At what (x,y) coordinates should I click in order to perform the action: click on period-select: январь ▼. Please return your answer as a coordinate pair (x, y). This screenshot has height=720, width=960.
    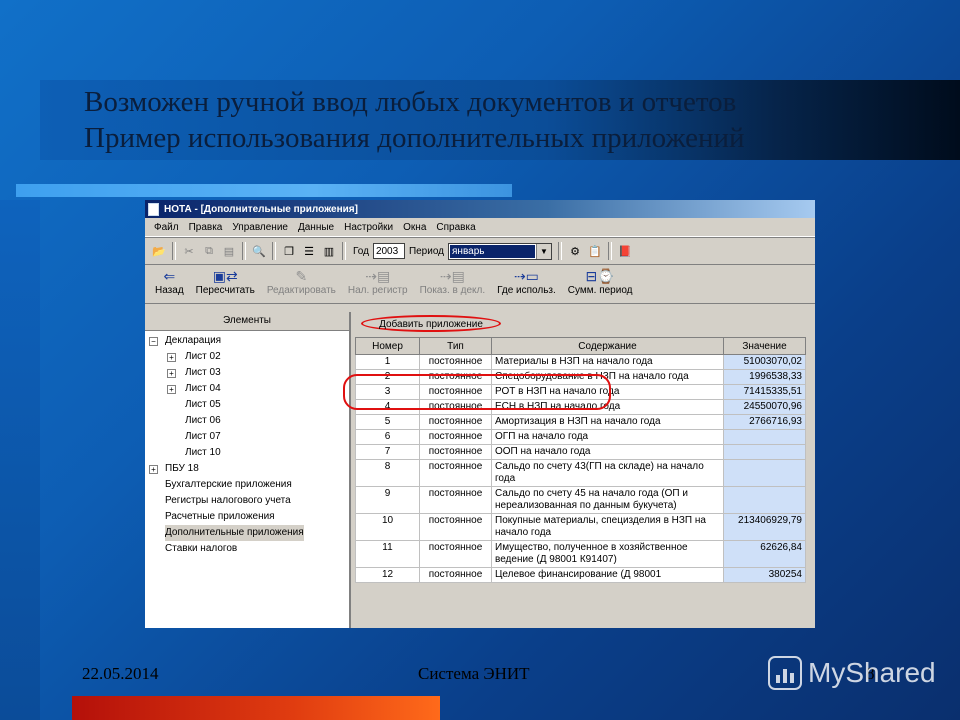
    Looking at the image, I should click on (500, 251).